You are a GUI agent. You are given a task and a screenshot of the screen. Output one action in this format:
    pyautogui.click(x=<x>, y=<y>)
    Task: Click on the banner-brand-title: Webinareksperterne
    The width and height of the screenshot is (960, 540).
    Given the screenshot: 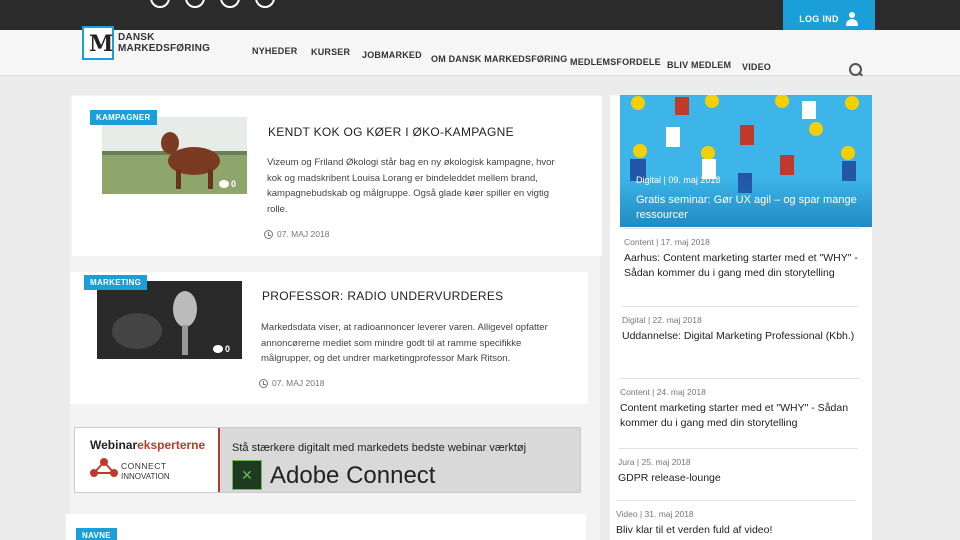 What is the action you would take?
    pyautogui.click(x=148, y=445)
    